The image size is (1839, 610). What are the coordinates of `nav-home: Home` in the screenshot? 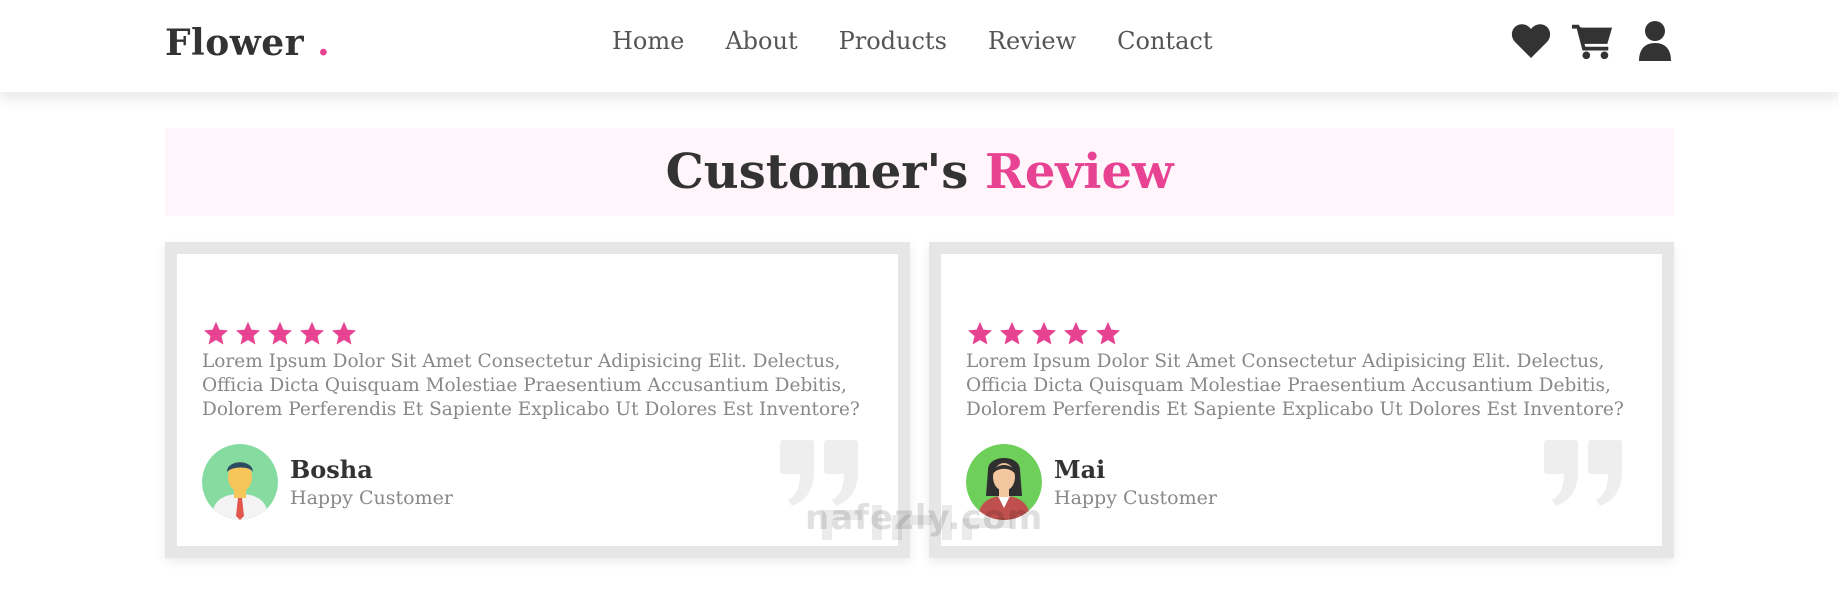 It's located at (648, 41).